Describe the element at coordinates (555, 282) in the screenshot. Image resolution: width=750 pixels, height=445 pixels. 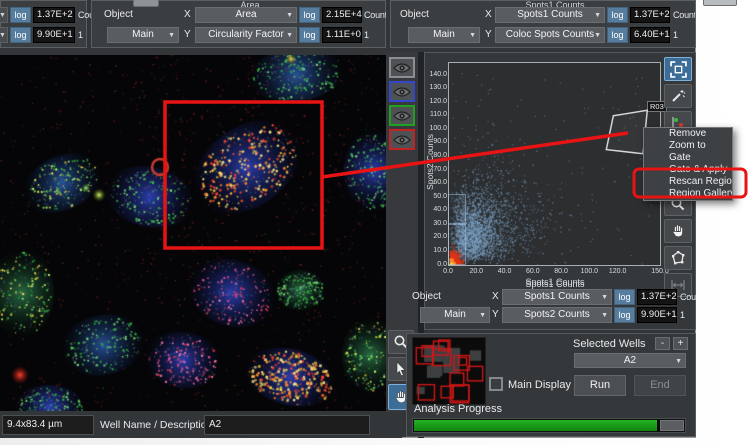
I see `axis-panel-title: Spots1 Counts` at that location.